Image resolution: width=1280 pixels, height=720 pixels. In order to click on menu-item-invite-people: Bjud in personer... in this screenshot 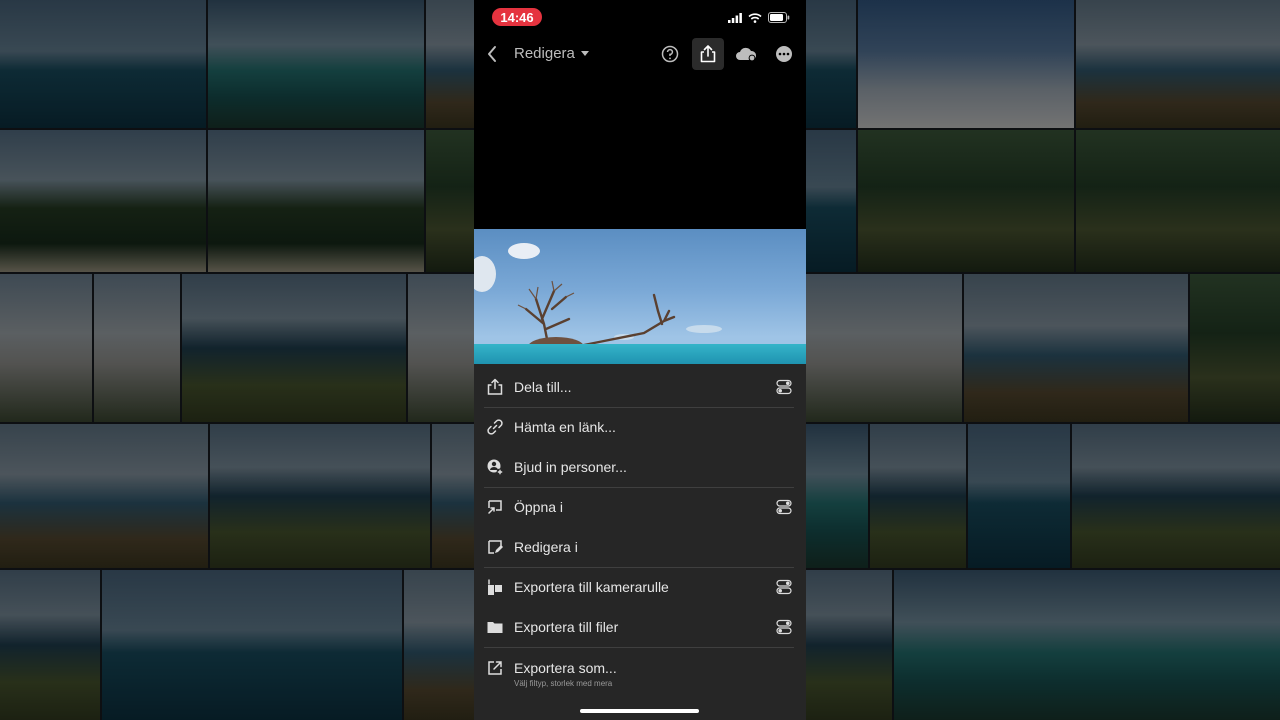, I will do `click(640, 467)`.